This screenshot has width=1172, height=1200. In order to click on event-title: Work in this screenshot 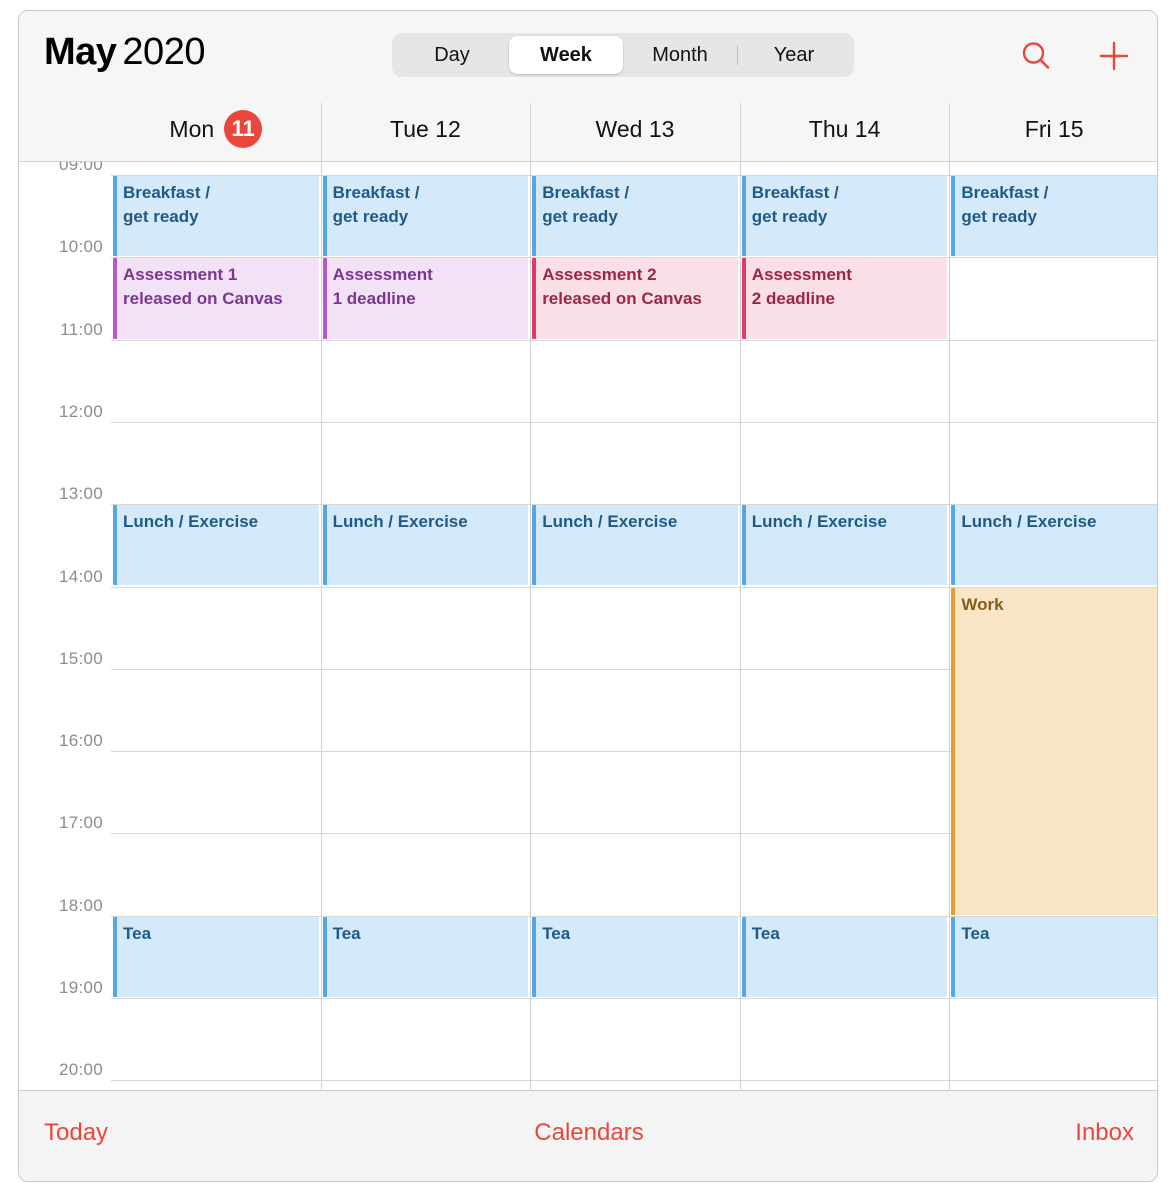, I will do `click(982, 604)`.